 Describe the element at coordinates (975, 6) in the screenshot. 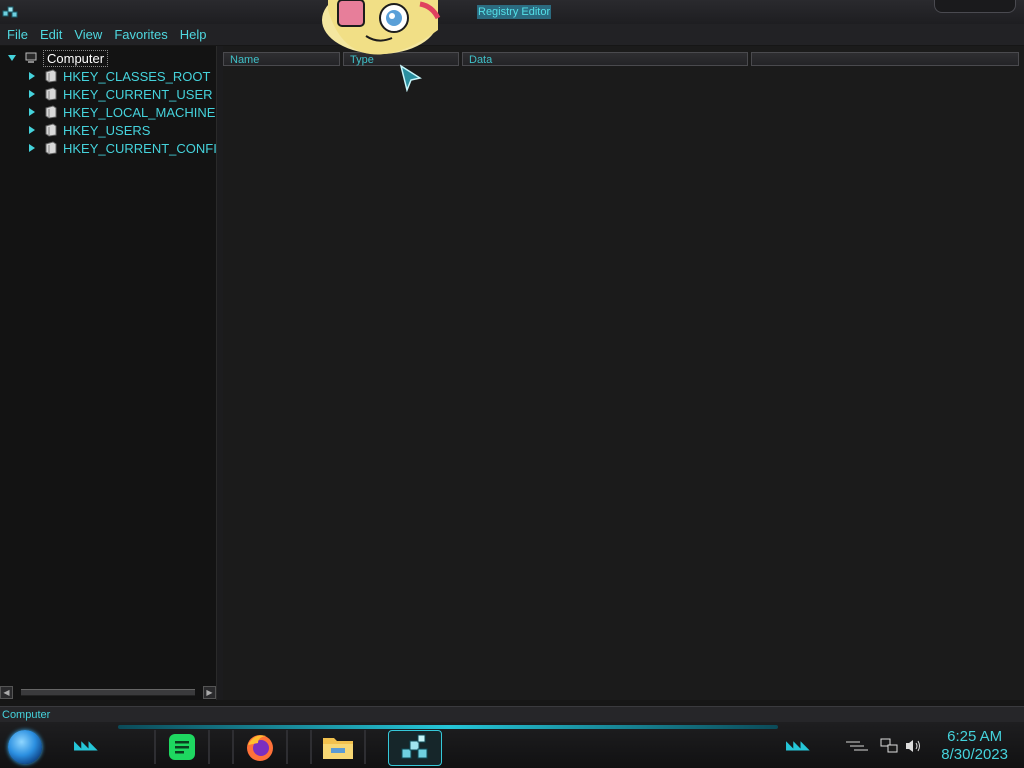

I see `window-controls-frame` at that location.